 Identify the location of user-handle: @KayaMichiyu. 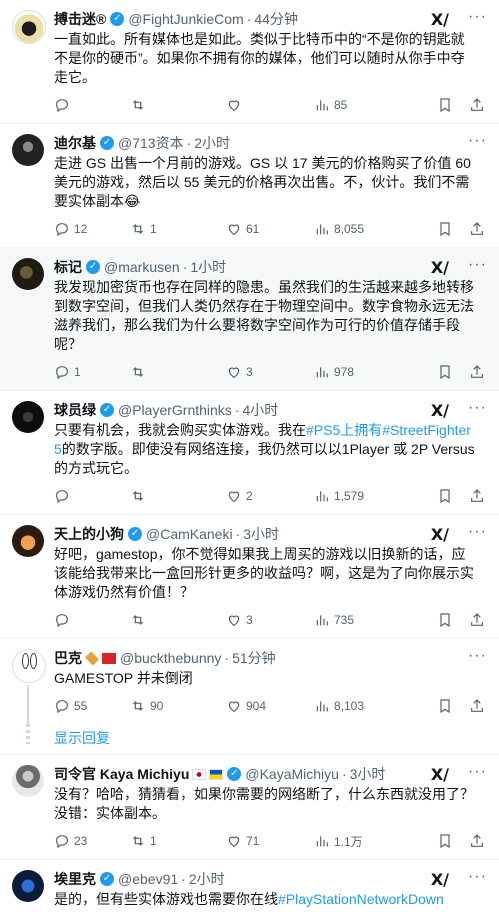
(292, 774).